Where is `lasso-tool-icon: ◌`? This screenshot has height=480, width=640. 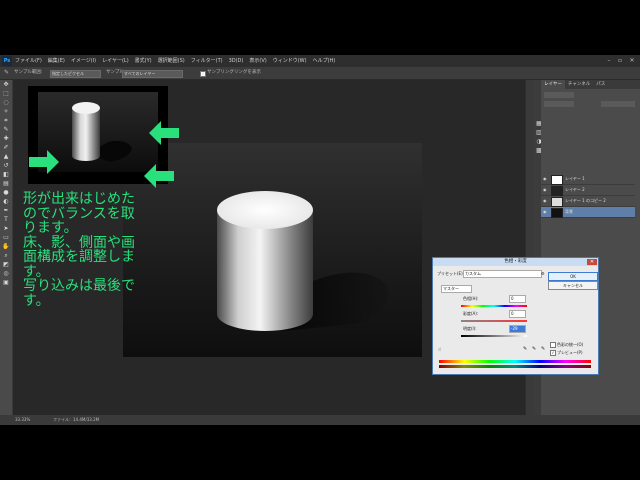 lasso-tool-icon: ◌ is located at coordinates (6, 103).